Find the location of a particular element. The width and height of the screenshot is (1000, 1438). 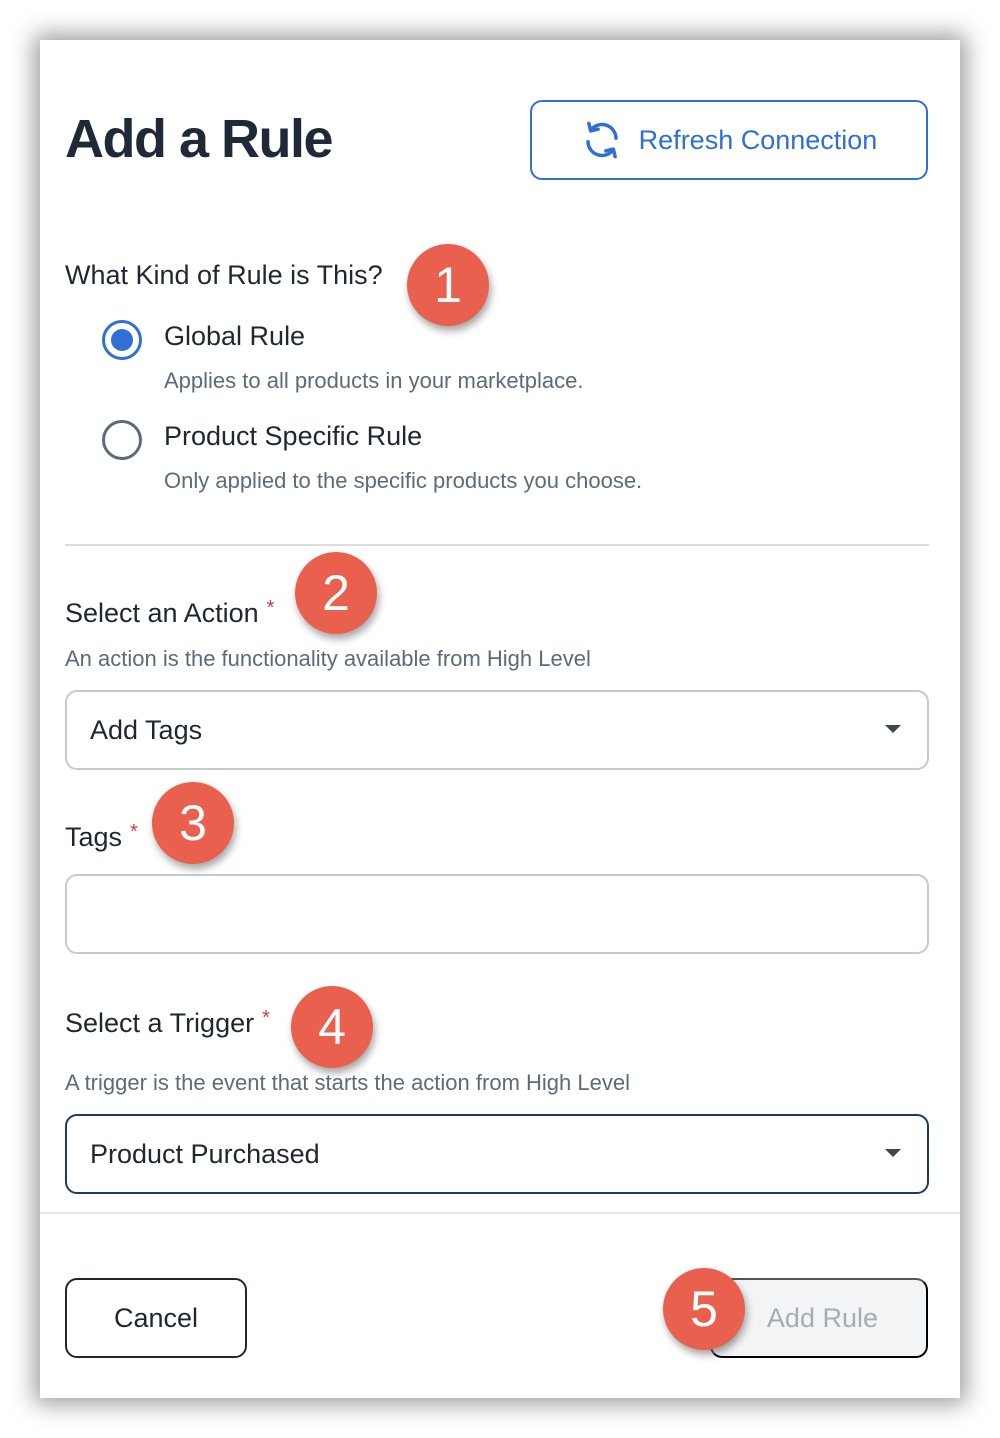

page-title: Add a Rule is located at coordinates (199, 139).